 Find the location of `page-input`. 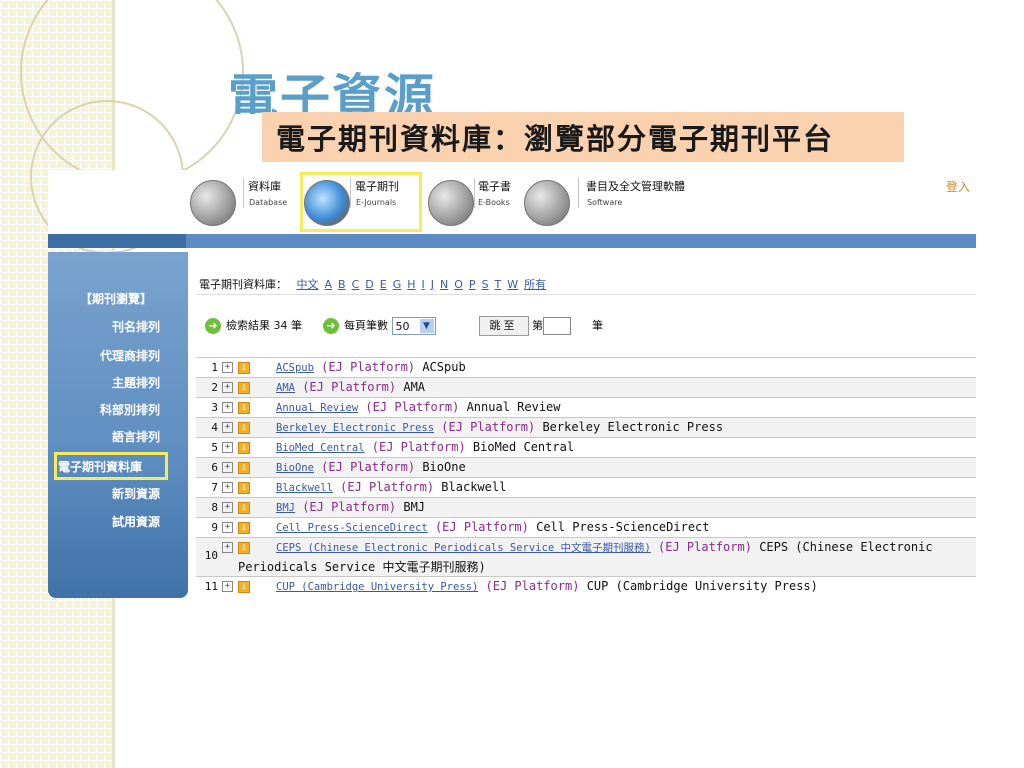

page-input is located at coordinates (557, 326).